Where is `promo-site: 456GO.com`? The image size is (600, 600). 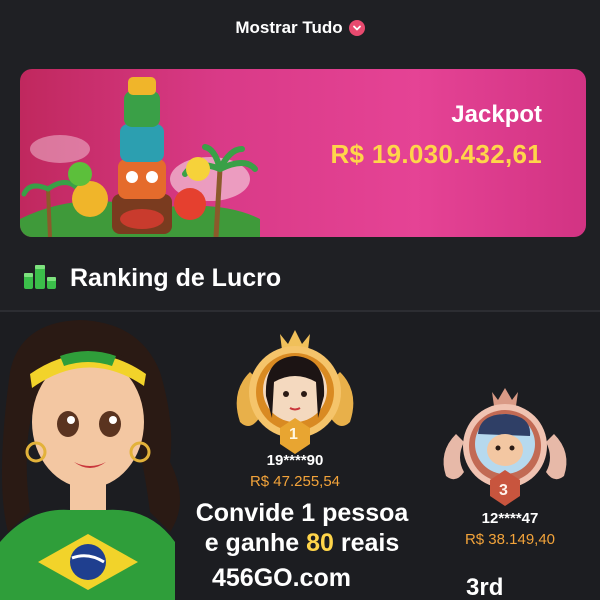 promo-site: 456GO.com is located at coordinates (281, 578).